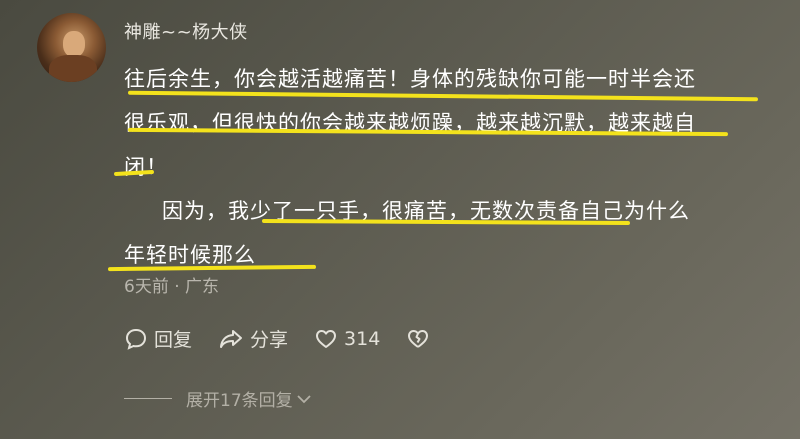  Describe the element at coordinates (293, 338) in the screenshot. I see `comment-actions: 回复 分享 314` at that location.